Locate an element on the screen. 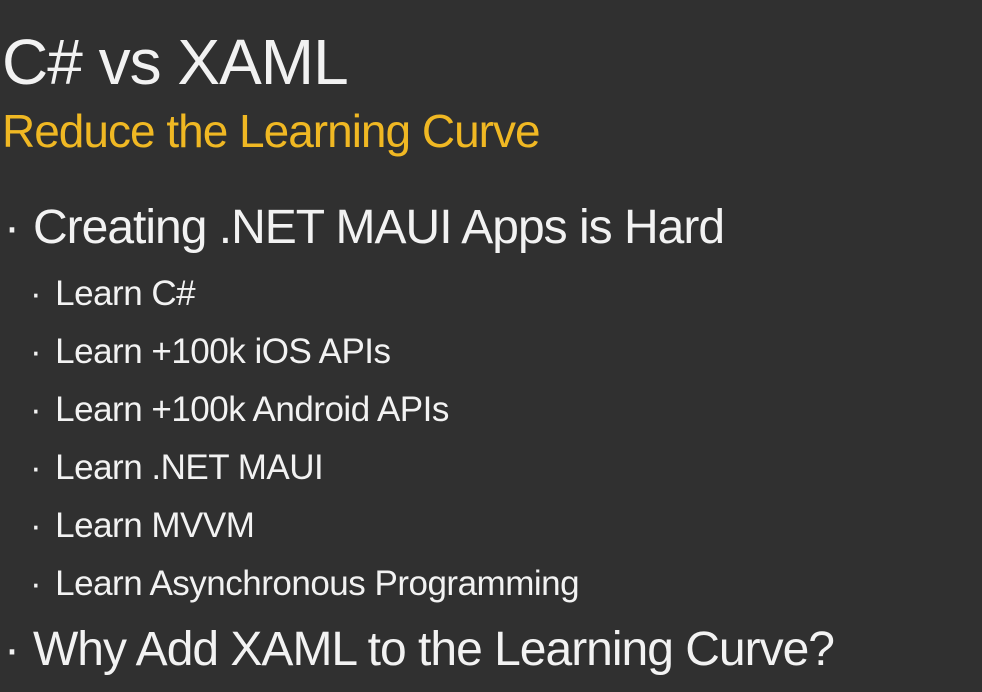  sub-bullet-text: Learn +100k iOS APIs is located at coordinates (223, 351).